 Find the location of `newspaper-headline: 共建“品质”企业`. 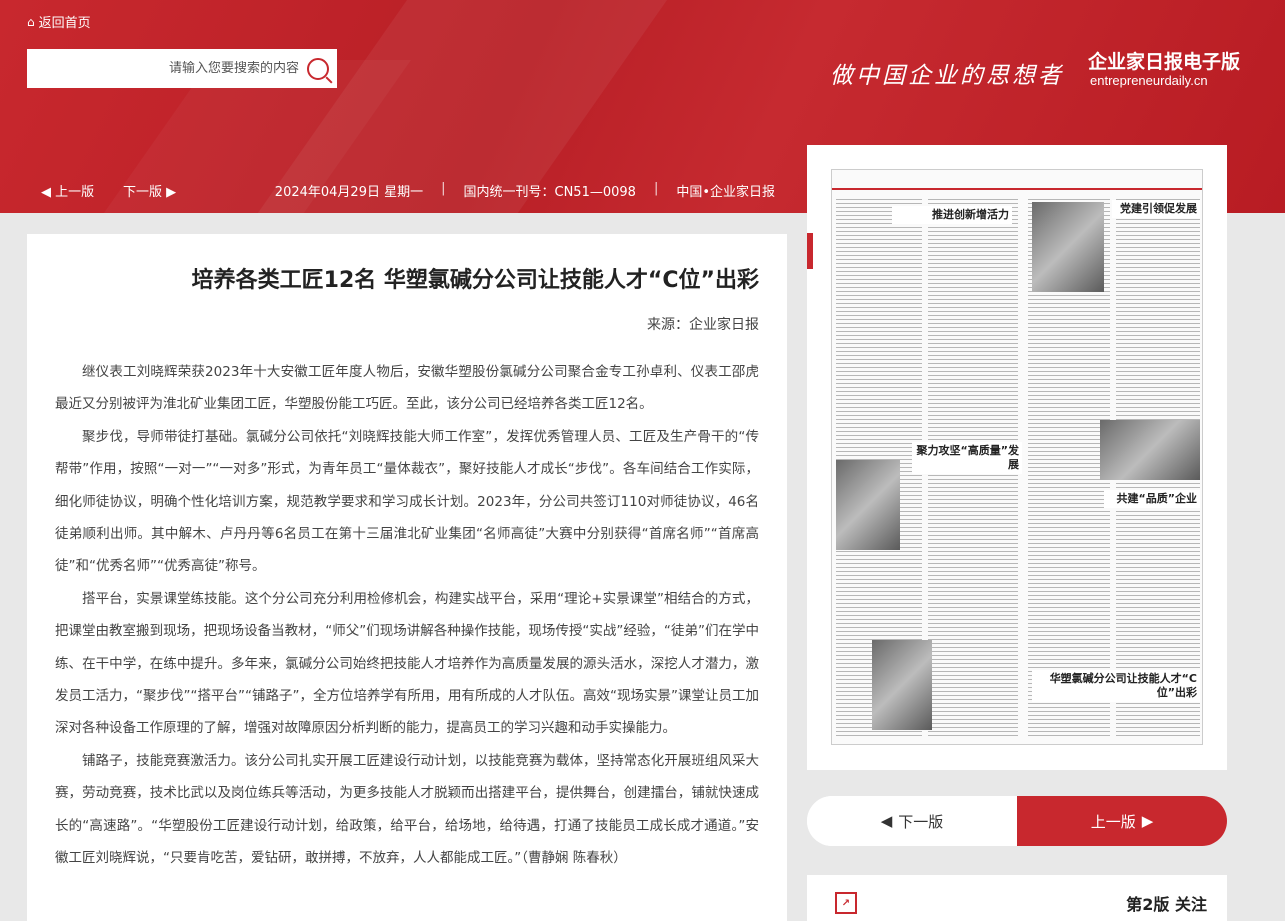

newspaper-headline: 共建“品质”企业 is located at coordinates (1152, 499).